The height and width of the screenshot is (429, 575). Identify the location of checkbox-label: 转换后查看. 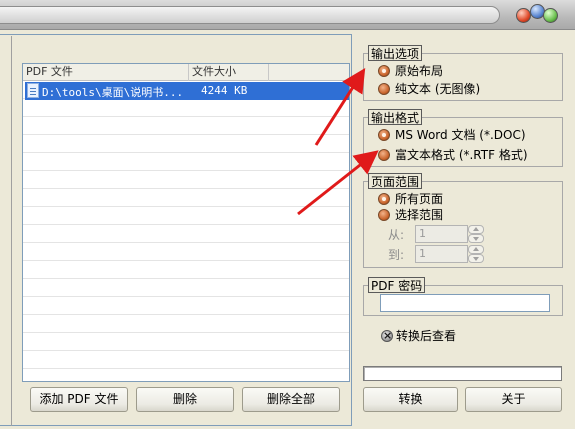
(426, 336).